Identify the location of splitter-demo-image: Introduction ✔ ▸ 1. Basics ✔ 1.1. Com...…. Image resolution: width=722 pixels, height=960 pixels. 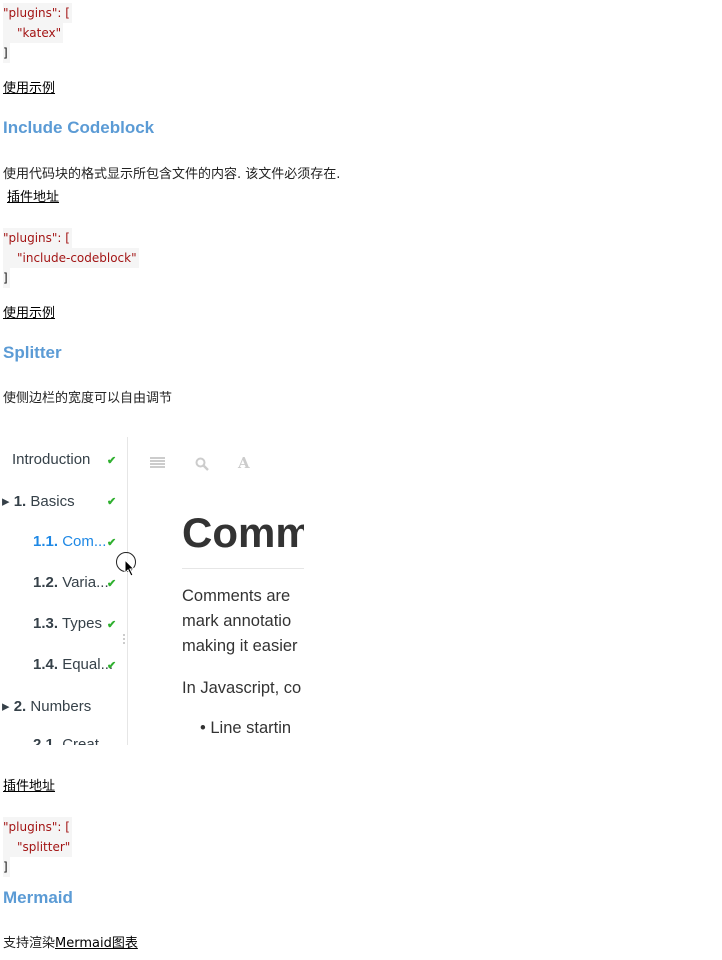
(152, 591).